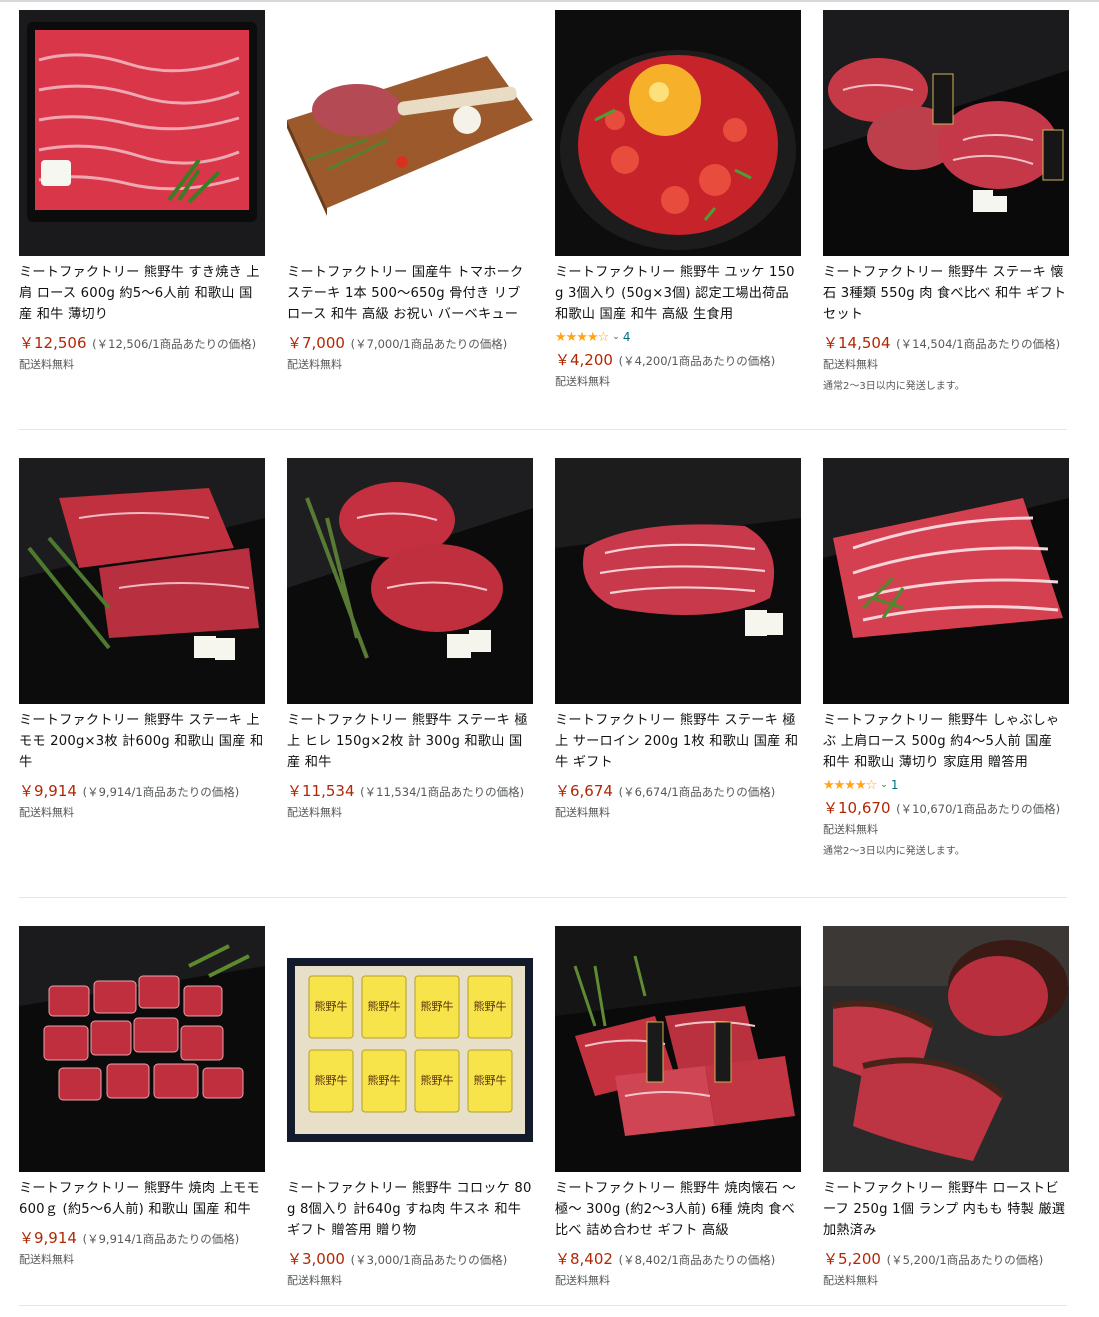 This screenshot has width=1099, height=1317. I want to click on product-image-yukhoe, so click(678, 133).